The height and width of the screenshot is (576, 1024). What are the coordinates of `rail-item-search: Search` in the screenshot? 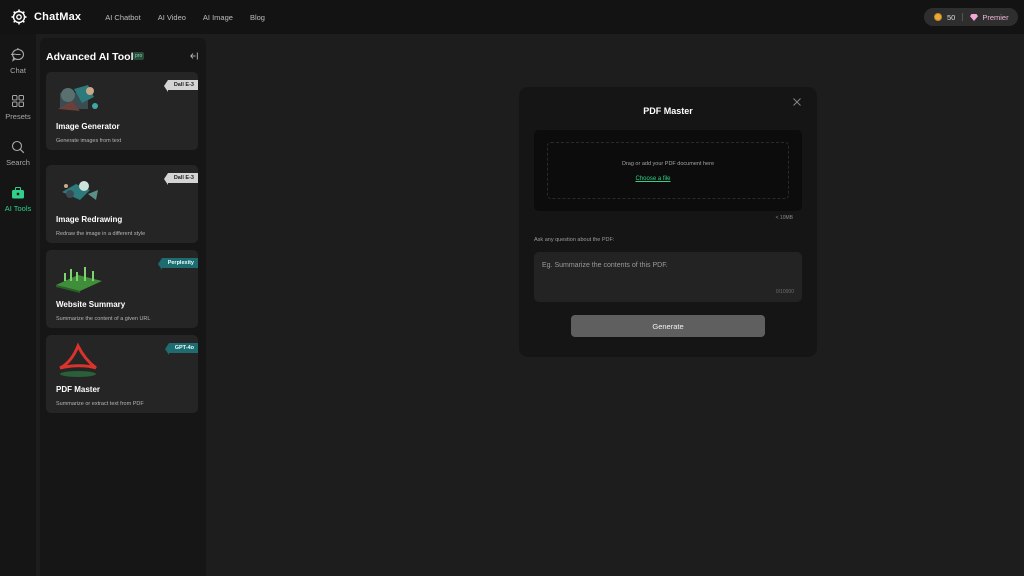 It's located at (18, 153).